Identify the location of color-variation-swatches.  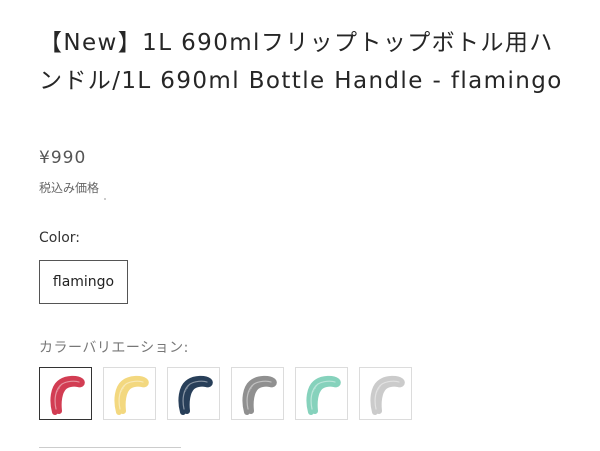
(225, 393).